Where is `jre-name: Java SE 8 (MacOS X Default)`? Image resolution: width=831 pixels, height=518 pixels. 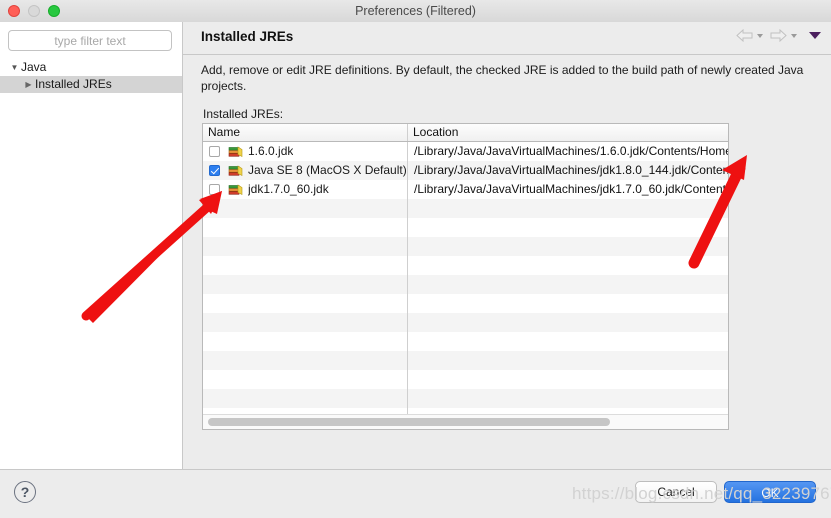 jre-name: Java SE 8 (MacOS X Default) is located at coordinates (327, 170).